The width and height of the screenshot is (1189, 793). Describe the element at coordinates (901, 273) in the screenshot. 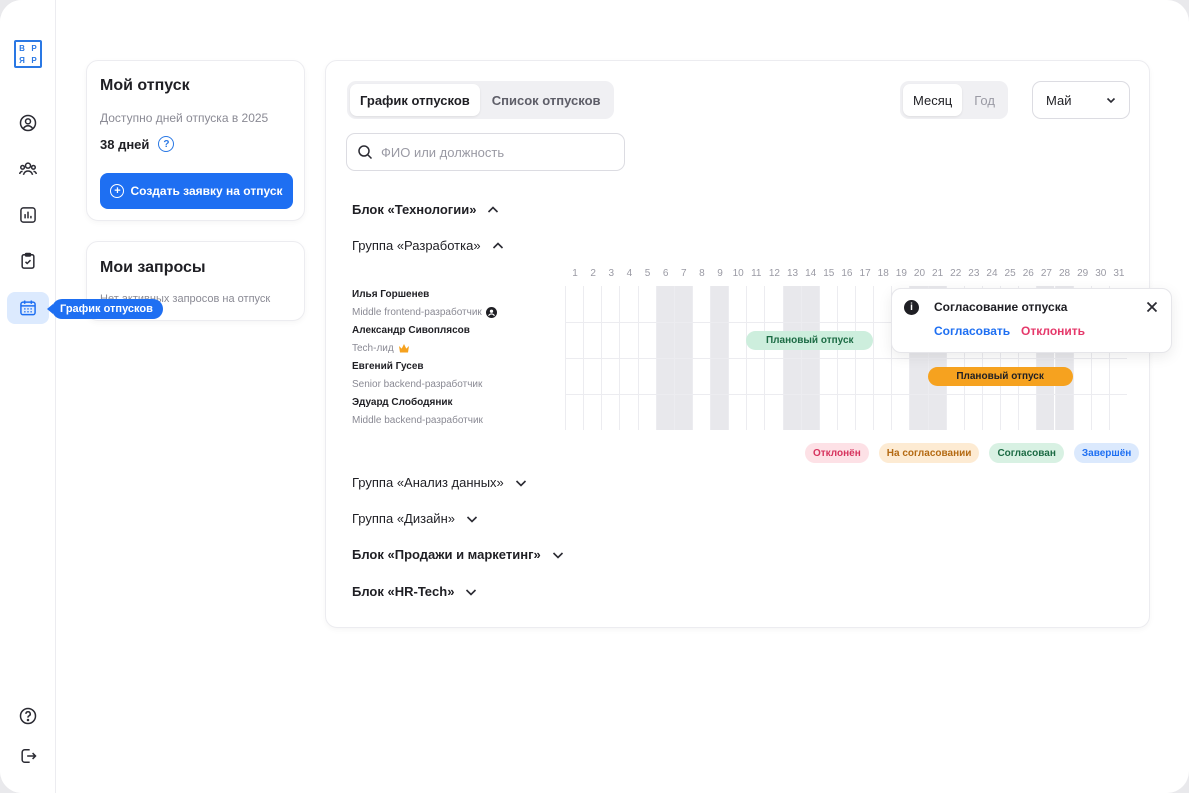

I see `day-number: 19` at that location.